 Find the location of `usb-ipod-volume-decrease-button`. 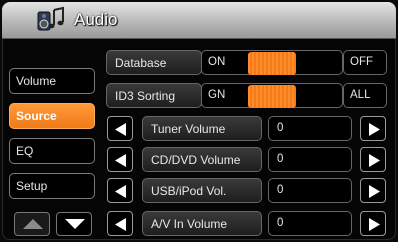

usb-ipod-volume-decrease-button is located at coordinates (120, 190).